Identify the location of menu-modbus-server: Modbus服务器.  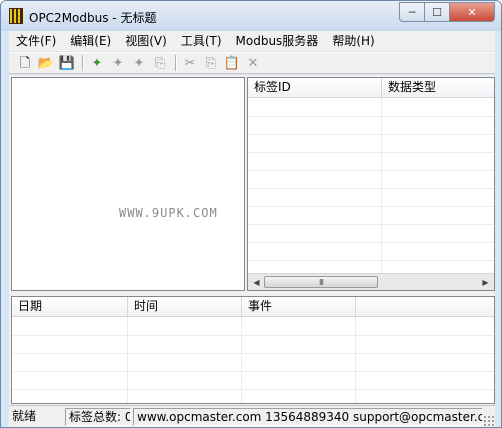
(277, 41).